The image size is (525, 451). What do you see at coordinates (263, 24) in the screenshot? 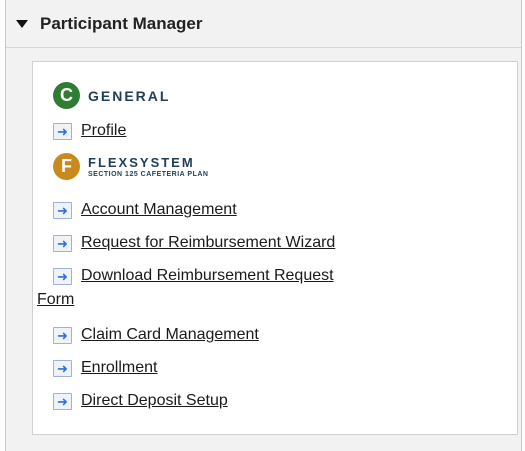
I see `panel-header: Participant Manager` at bounding box center [263, 24].